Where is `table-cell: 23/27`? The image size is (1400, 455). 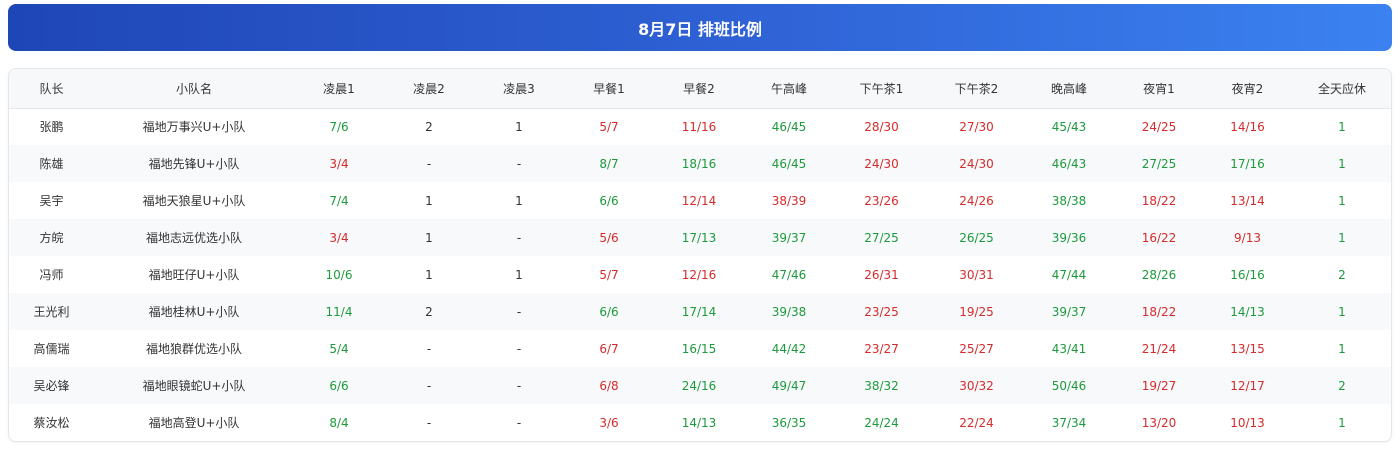
table-cell: 23/27 is located at coordinates (881, 348).